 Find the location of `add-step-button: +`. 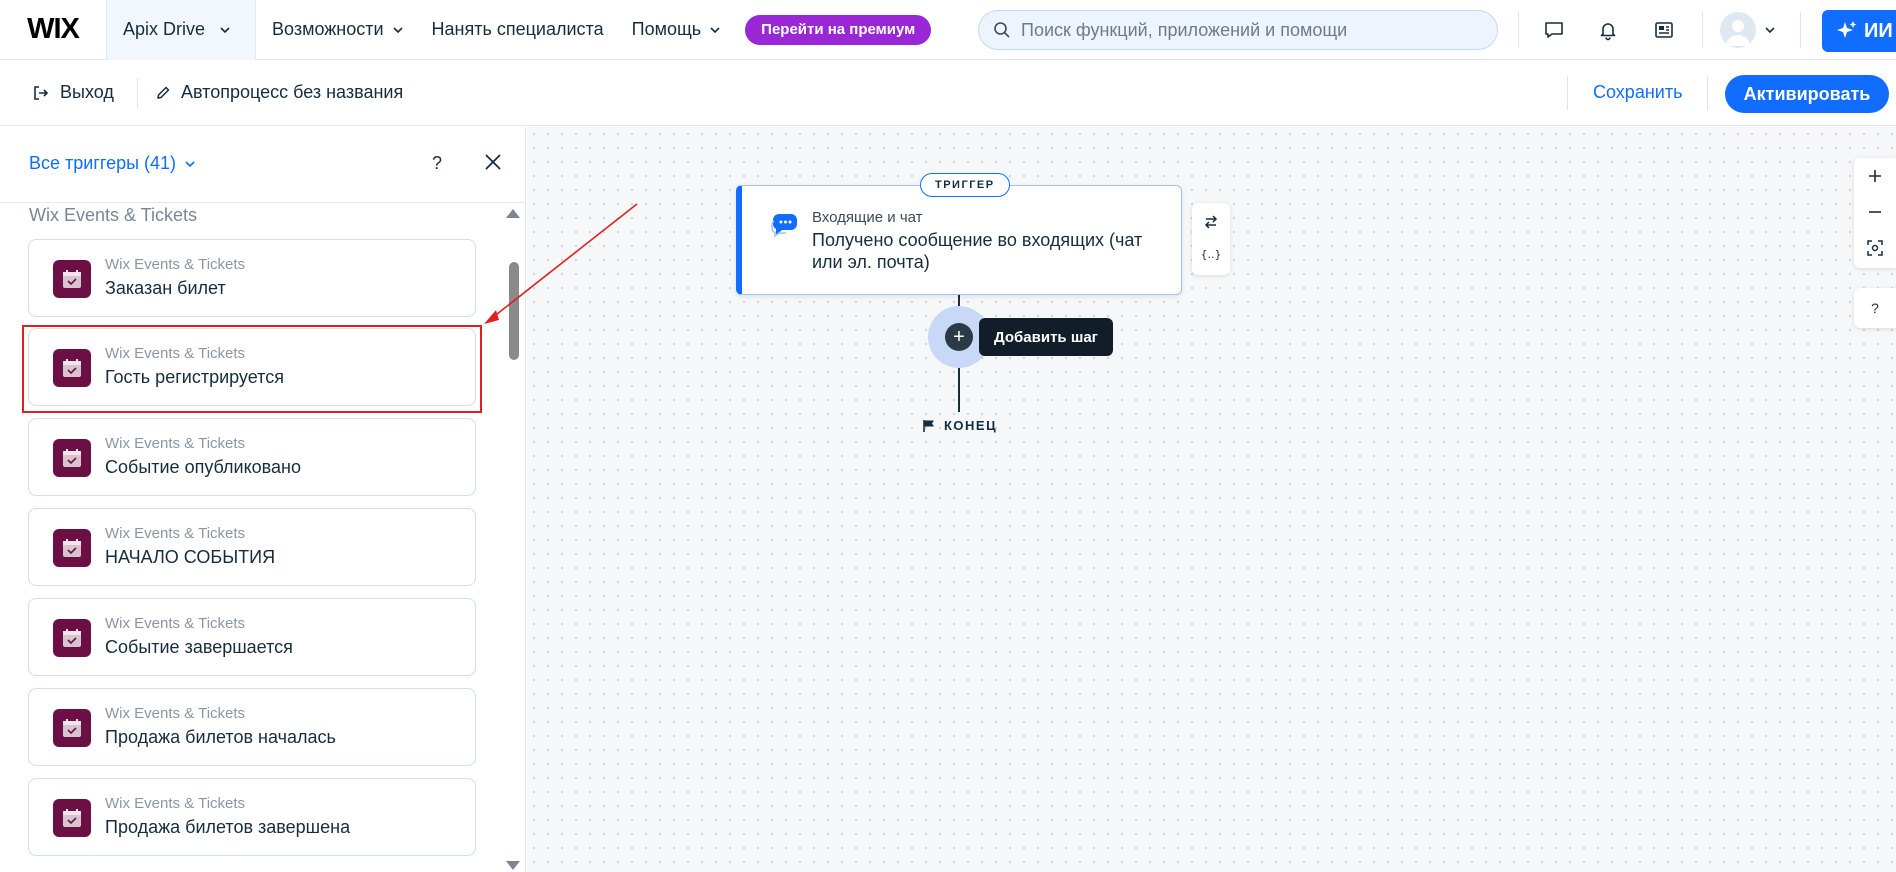

add-step-button: + is located at coordinates (959, 337).